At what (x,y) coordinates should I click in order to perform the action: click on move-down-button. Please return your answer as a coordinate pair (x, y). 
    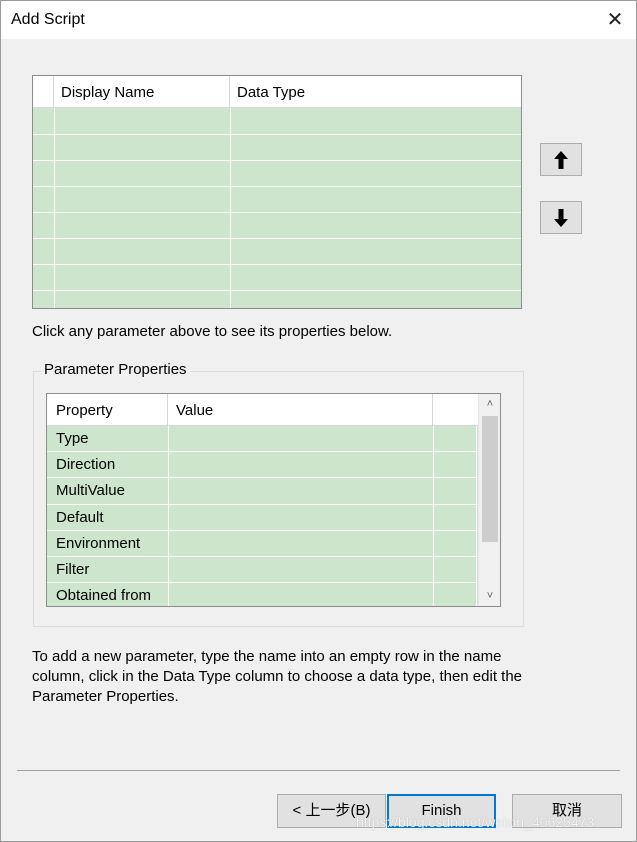
    Looking at the image, I should click on (561, 217).